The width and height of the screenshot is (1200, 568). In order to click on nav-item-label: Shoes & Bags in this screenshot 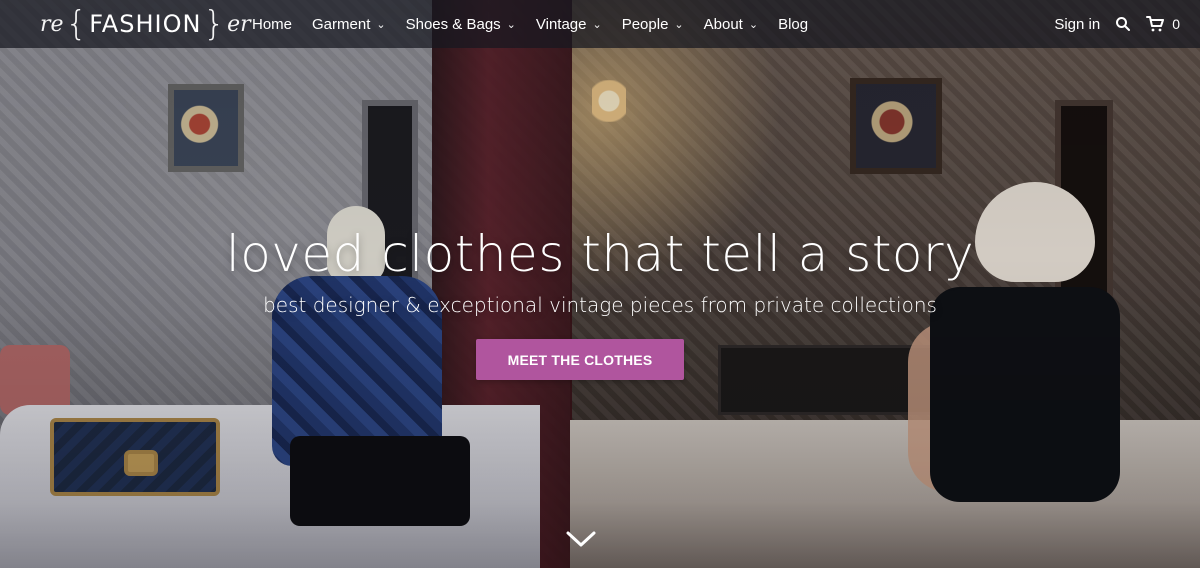, I will do `click(453, 24)`.